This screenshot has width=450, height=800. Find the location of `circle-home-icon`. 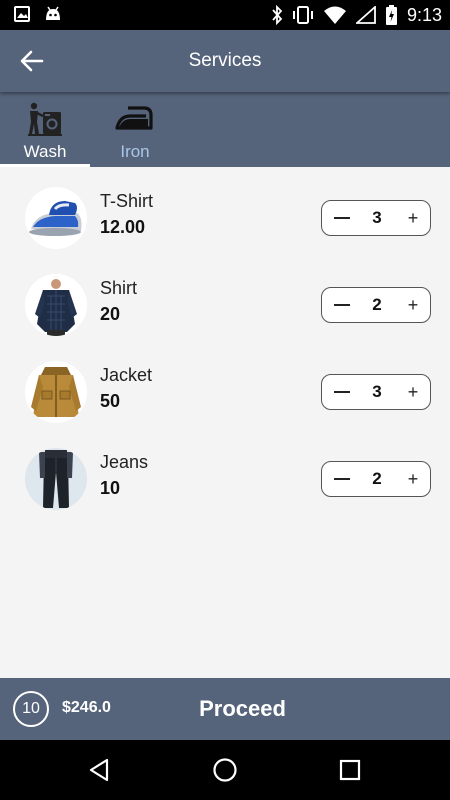

circle-home-icon is located at coordinates (225, 770).